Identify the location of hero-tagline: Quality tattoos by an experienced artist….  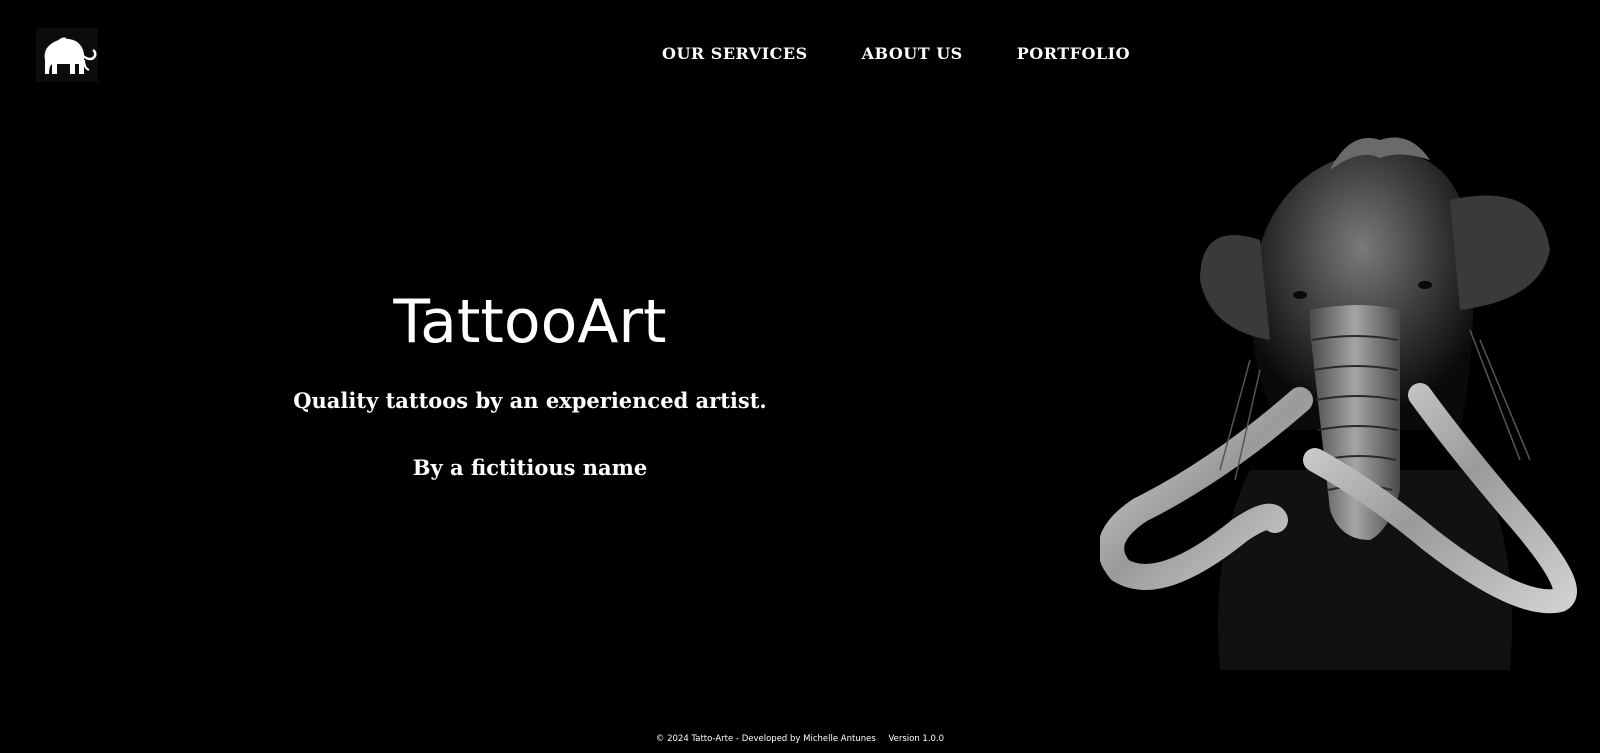
(530, 400).